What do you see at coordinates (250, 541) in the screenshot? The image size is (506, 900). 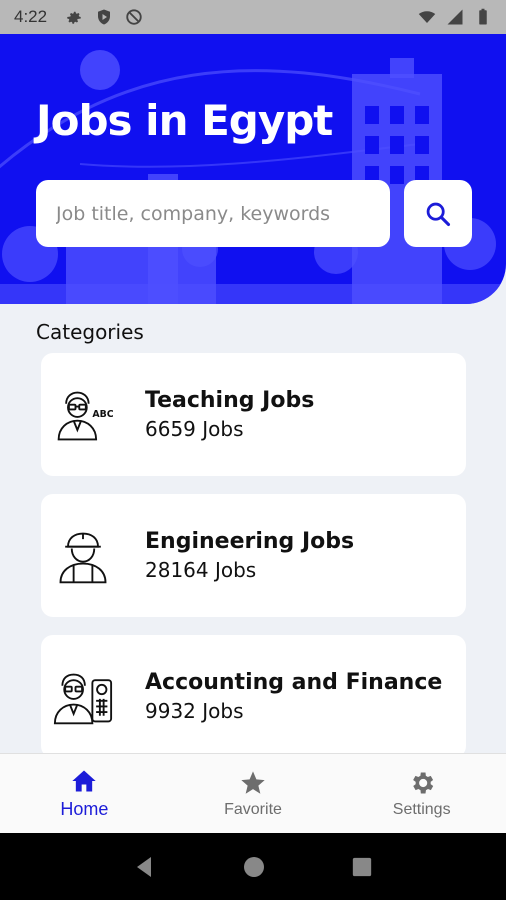 I see `category-title: Engineering Jobs` at bounding box center [250, 541].